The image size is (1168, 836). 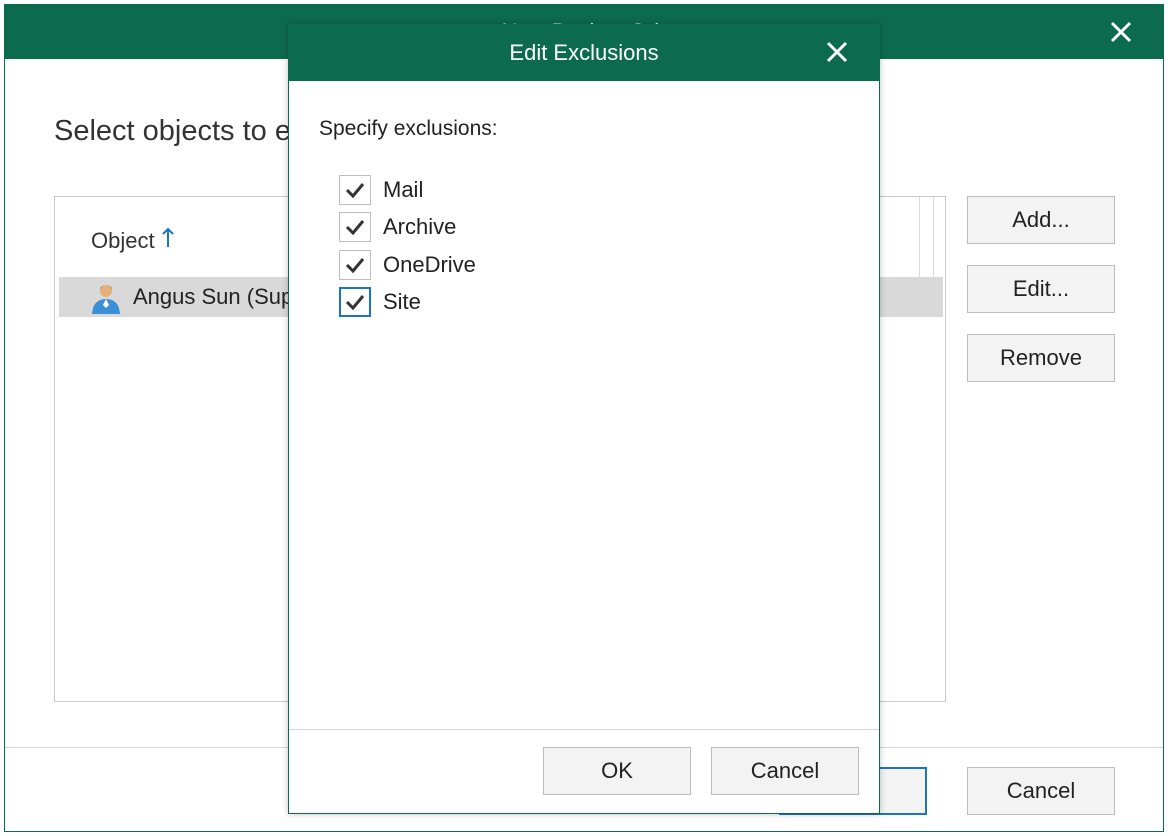 I want to click on dialog-footer-divider, so click(x=584, y=729).